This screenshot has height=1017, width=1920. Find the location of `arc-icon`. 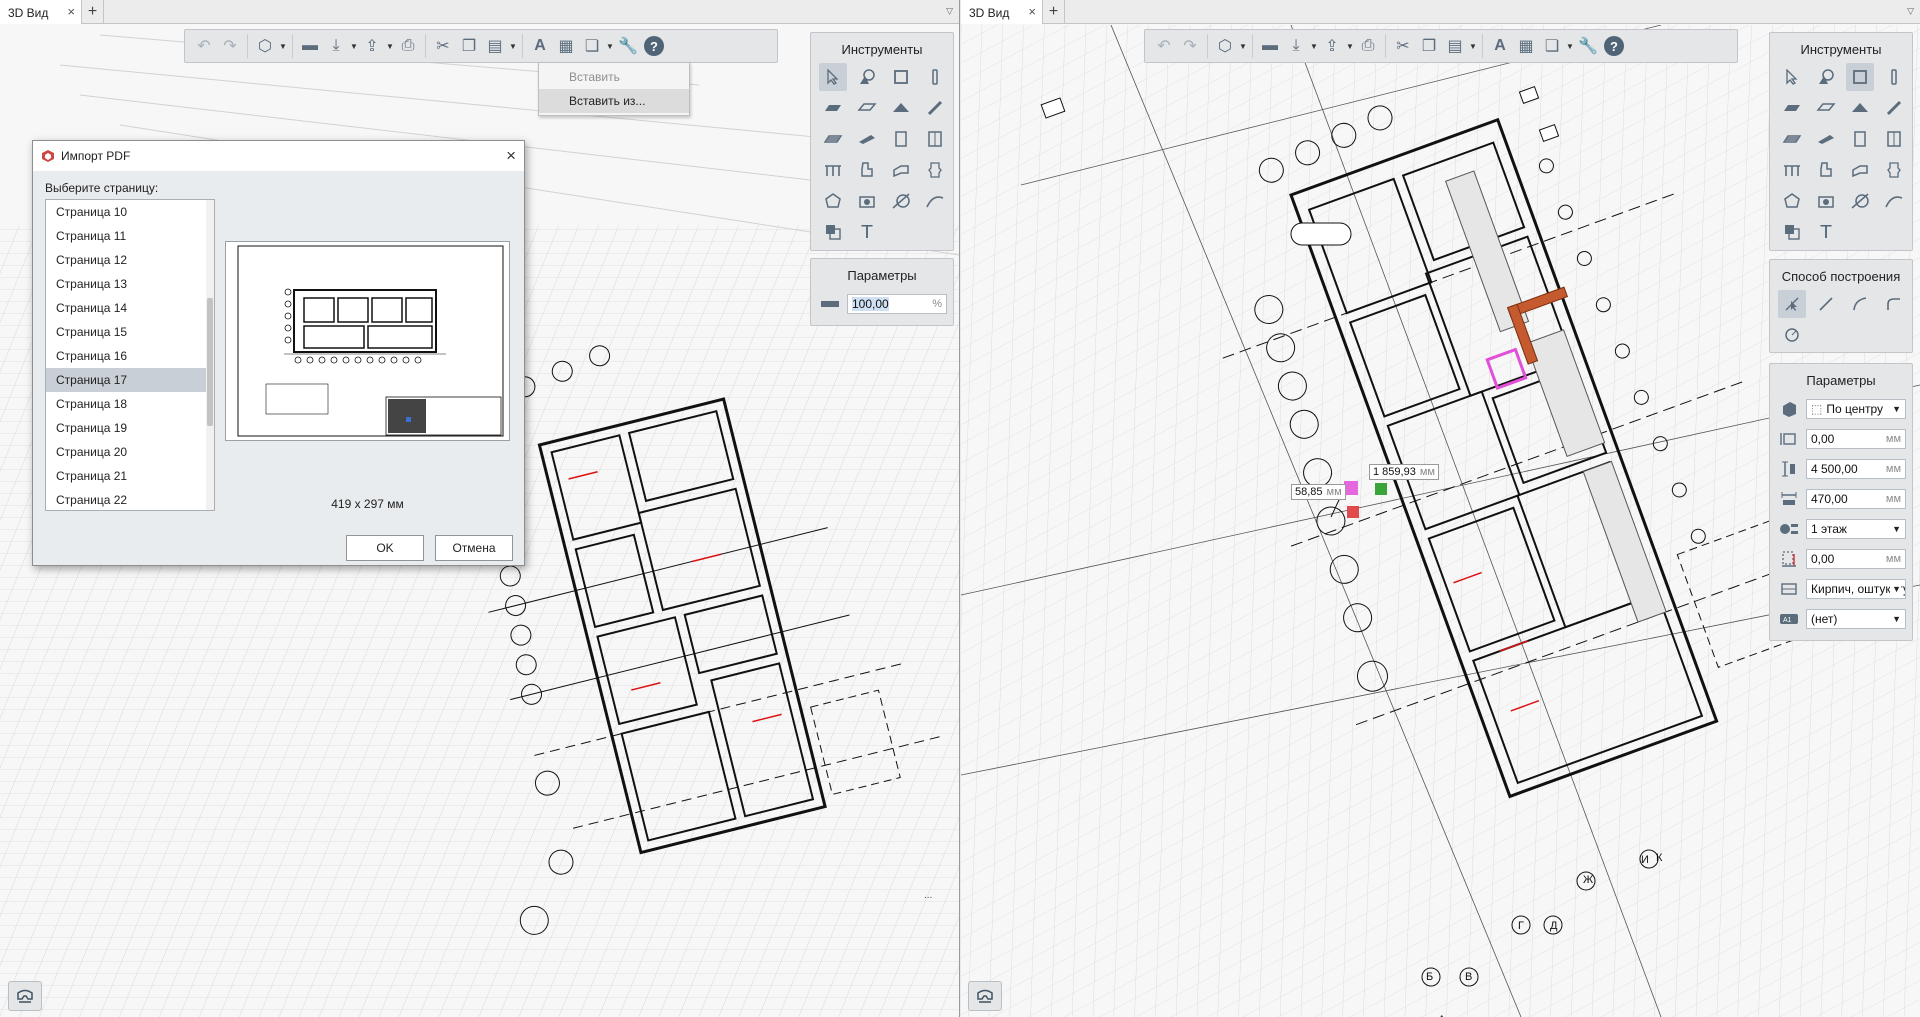

arc-icon is located at coordinates (1860, 304).